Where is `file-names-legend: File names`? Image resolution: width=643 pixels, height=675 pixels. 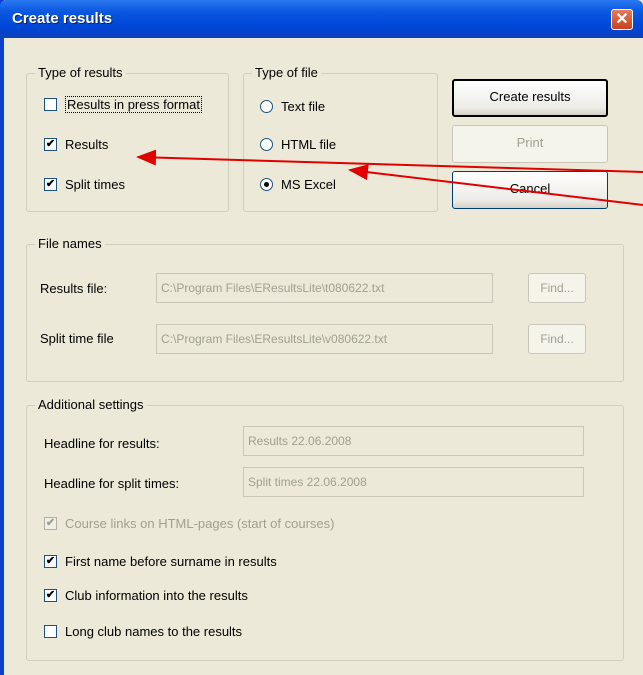
file-names-legend: File names is located at coordinates (70, 244).